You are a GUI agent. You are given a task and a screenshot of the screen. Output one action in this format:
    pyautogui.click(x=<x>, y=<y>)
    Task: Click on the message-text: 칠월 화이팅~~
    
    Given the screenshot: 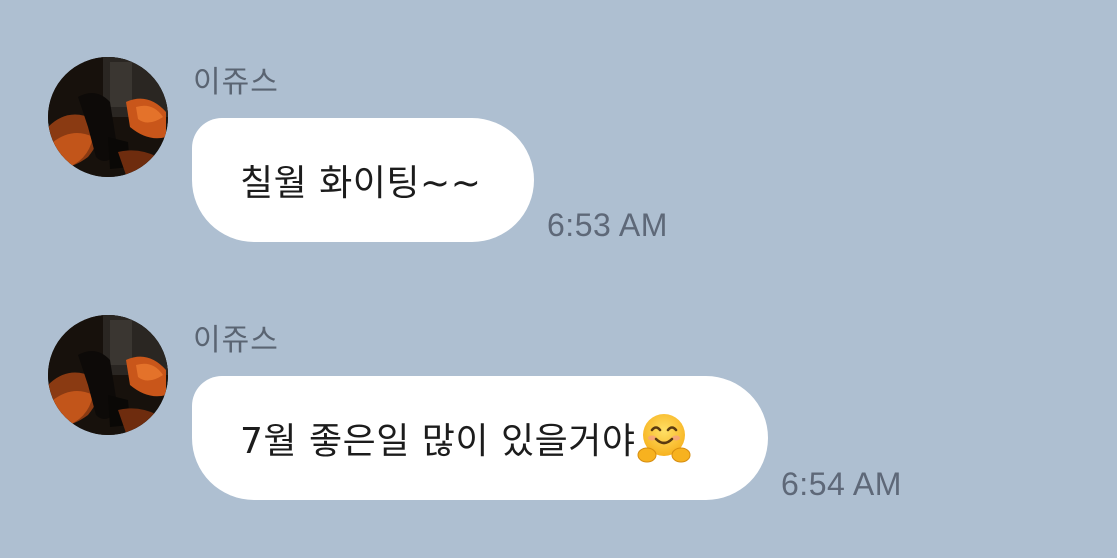 What is the action you would take?
    pyautogui.click(x=361, y=183)
    